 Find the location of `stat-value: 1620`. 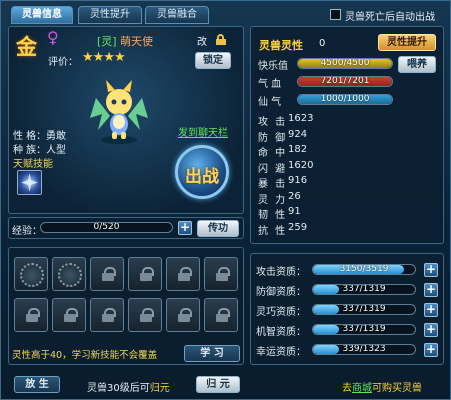

stat-value: 1620 is located at coordinates (301, 165).